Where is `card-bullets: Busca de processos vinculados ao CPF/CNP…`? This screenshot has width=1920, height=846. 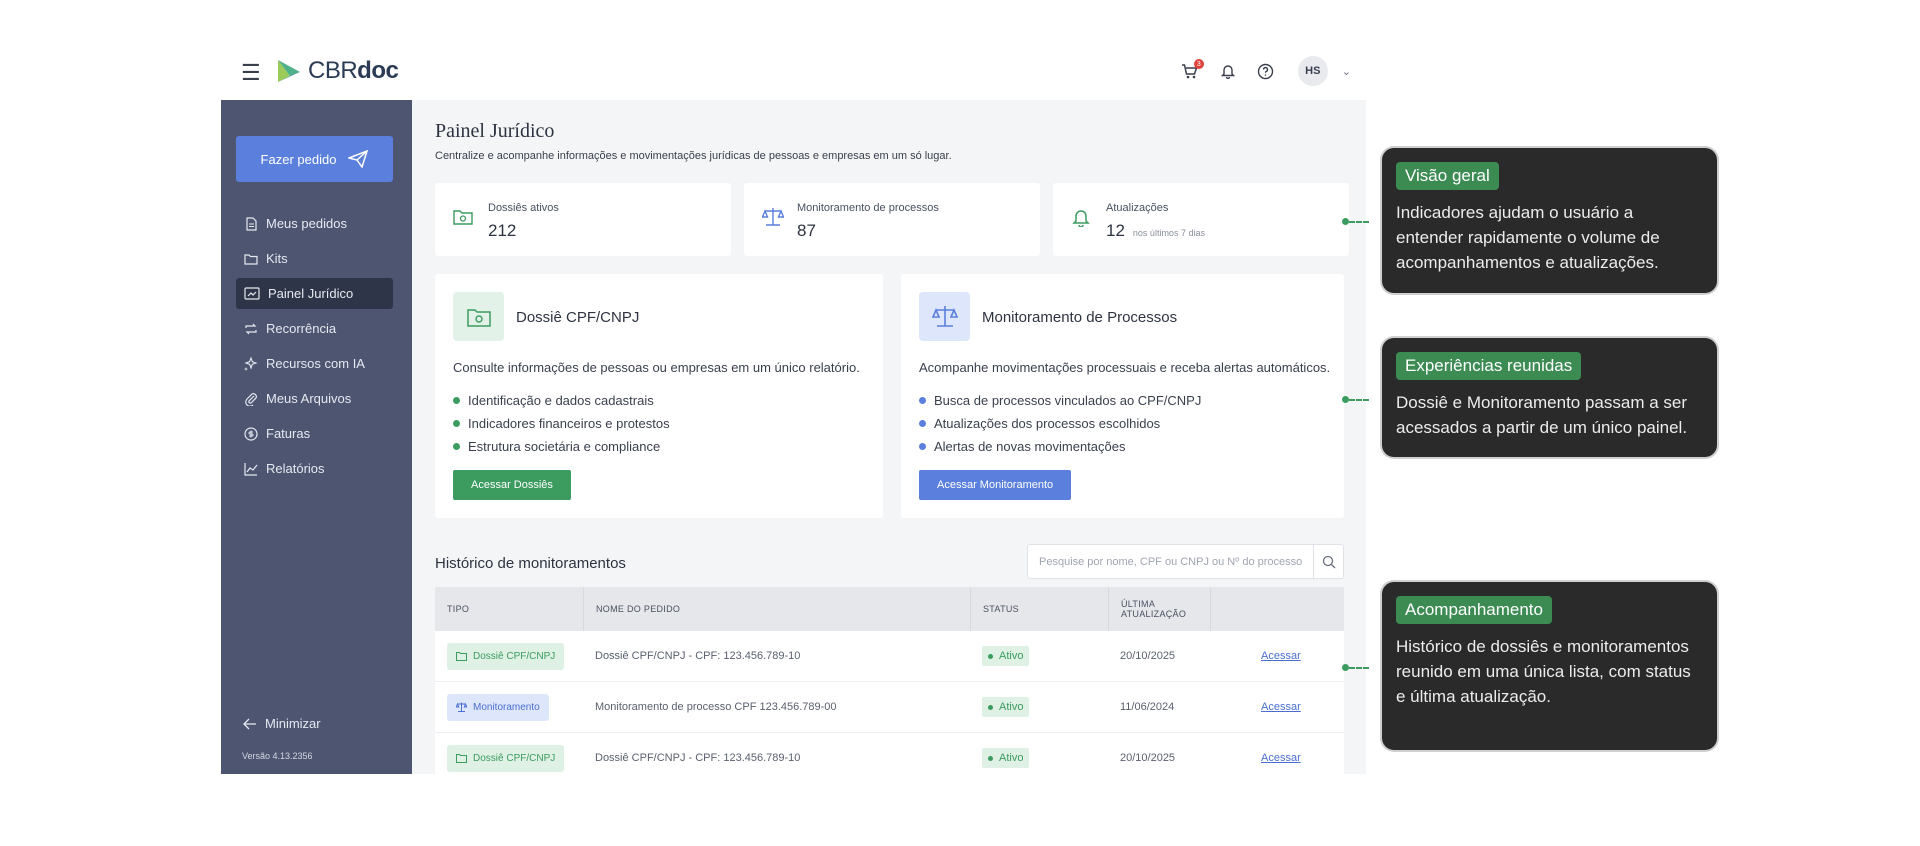
card-bullets: Busca de processos vinculados ao CPF/CNP… is located at coordinates (1060, 423).